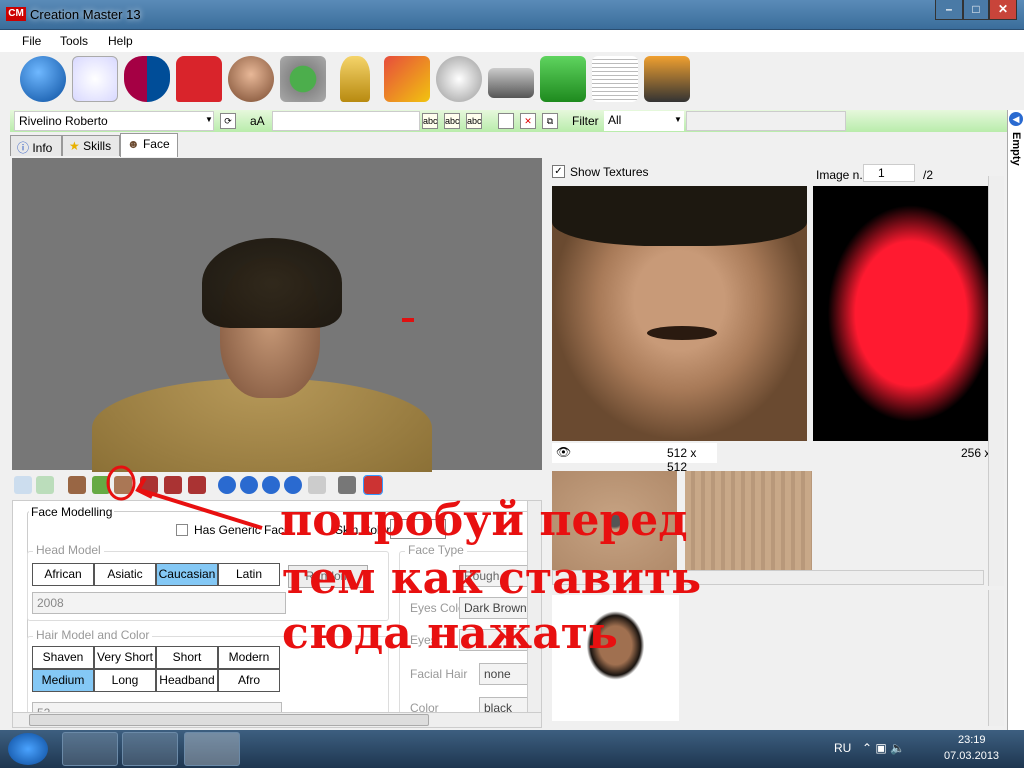 This screenshot has height=768, width=1024. I want to click on annotation-arrow, so click(201, 509).